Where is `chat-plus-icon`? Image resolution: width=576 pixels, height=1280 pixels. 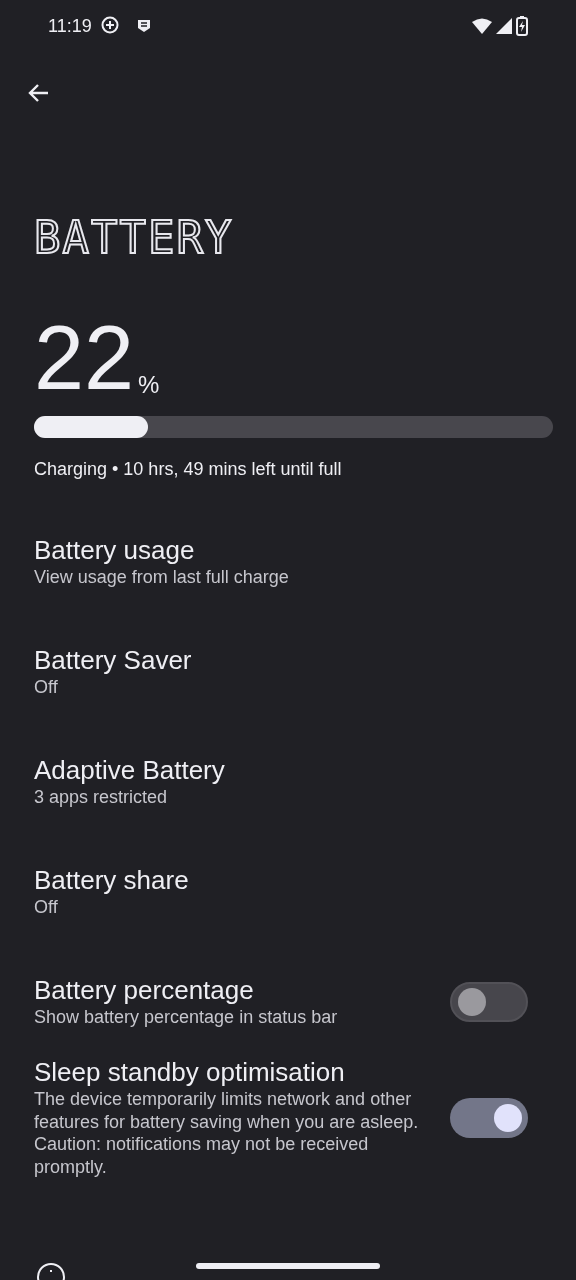
chat-plus-icon is located at coordinates (109, 26).